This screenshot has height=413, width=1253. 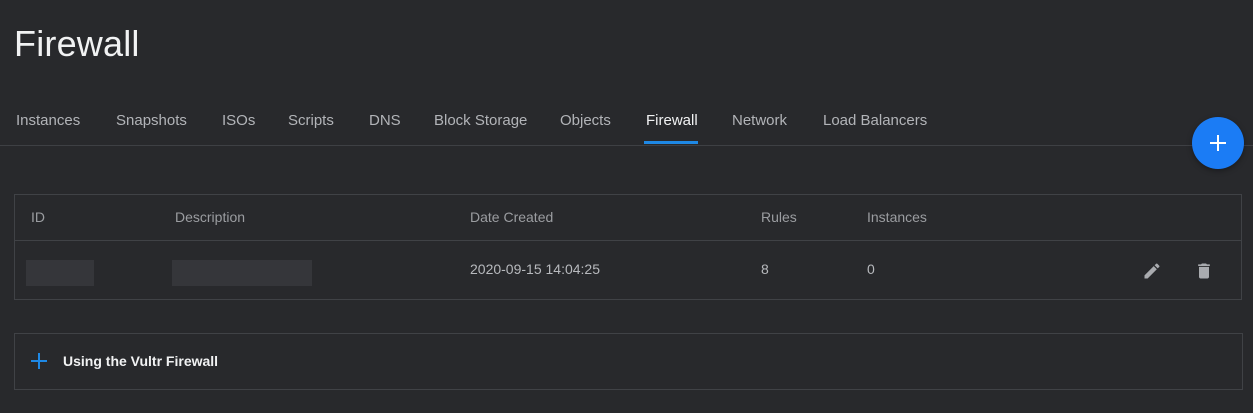 What do you see at coordinates (242, 273) in the screenshot?
I see `redacted-description` at bounding box center [242, 273].